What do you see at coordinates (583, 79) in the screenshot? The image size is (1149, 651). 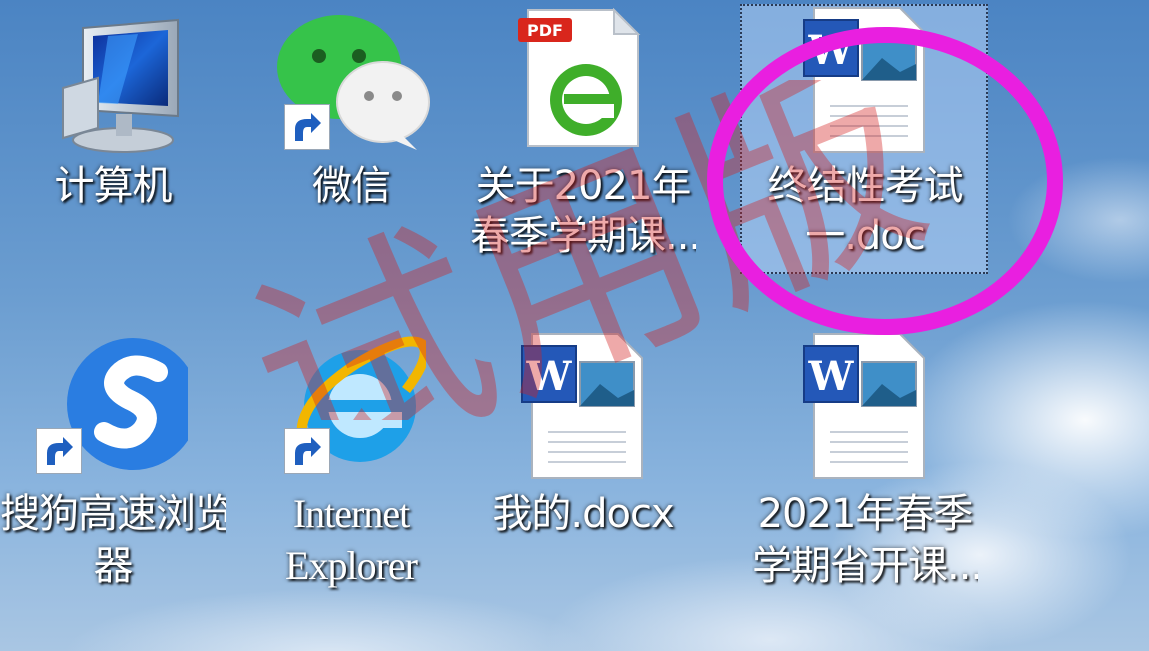 I see `pdf-icon: PDF` at bounding box center [583, 79].